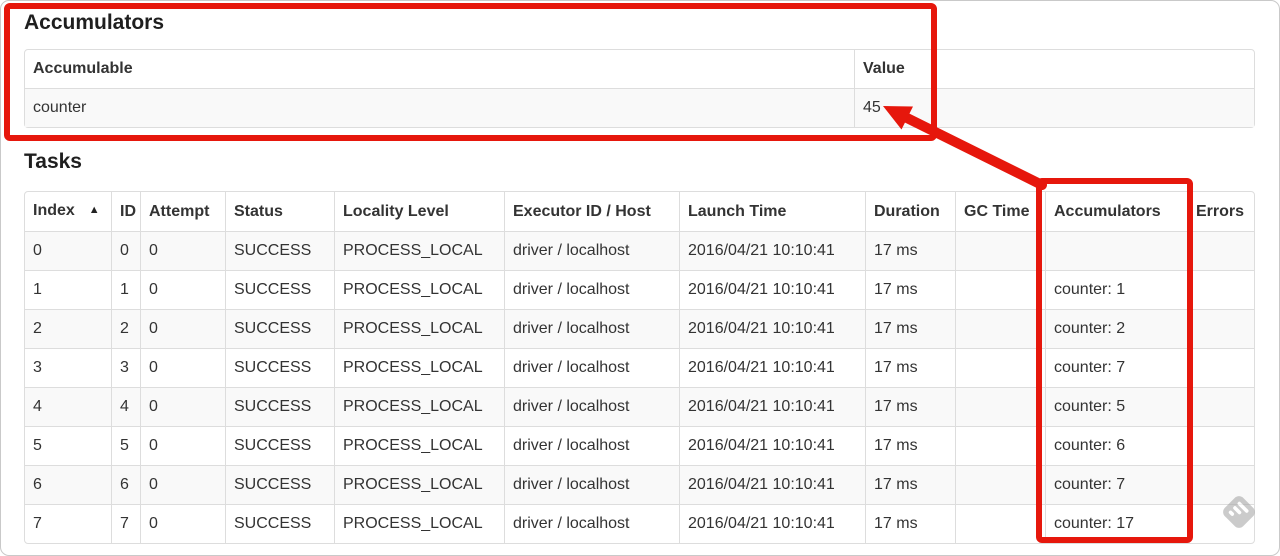 The image size is (1280, 556). I want to click on sort-ascending-icon: ▲, so click(94, 210).